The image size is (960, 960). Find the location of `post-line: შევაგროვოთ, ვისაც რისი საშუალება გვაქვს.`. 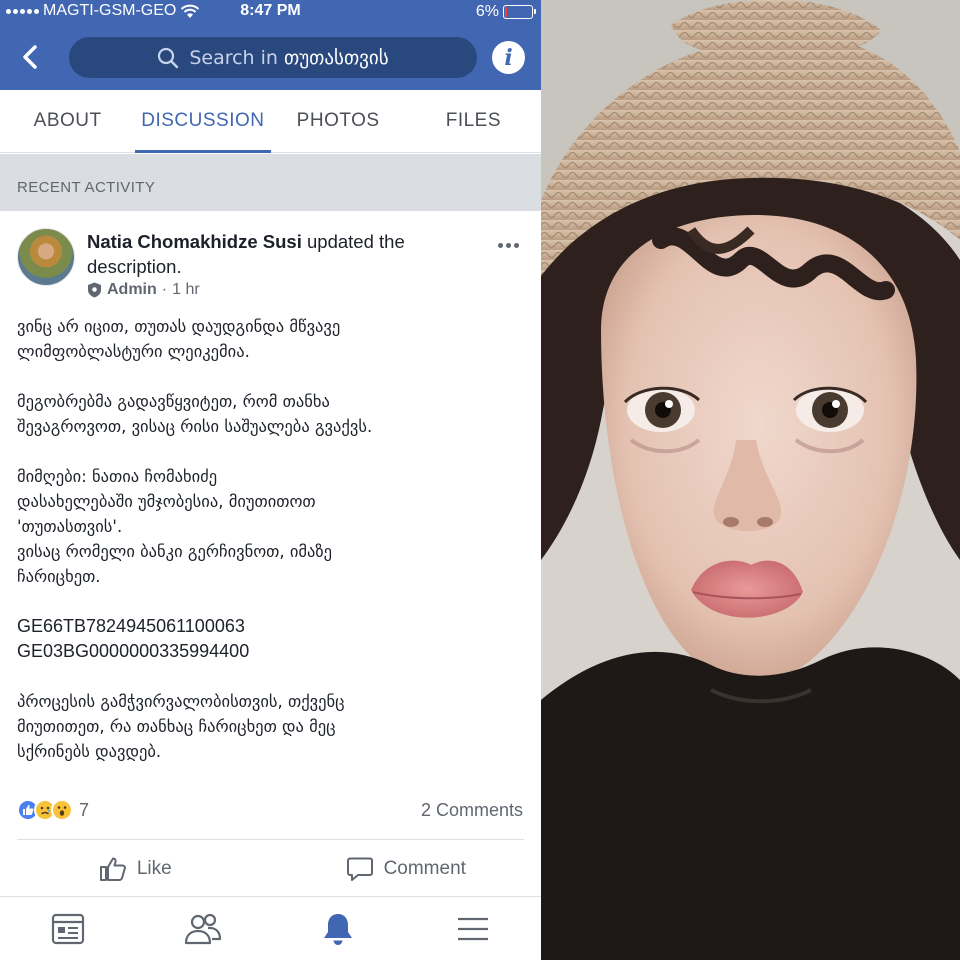

post-line: შევაგროვოთ, ვისაც რისი საშუალება გვაქვს. is located at coordinates (195, 426).